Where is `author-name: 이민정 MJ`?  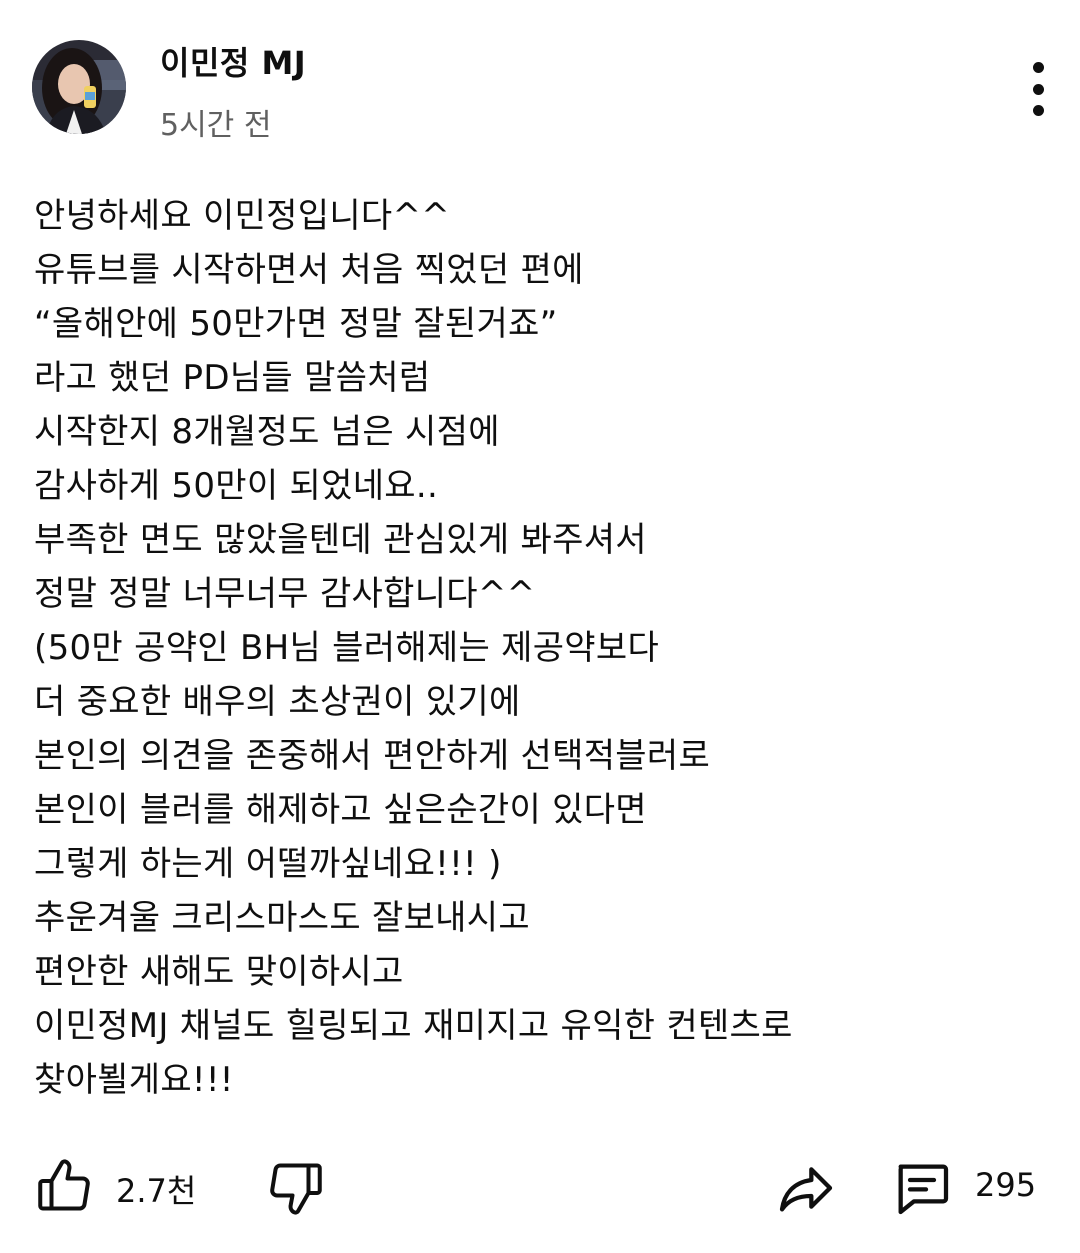 author-name: 이민정 MJ is located at coordinates (233, 61).